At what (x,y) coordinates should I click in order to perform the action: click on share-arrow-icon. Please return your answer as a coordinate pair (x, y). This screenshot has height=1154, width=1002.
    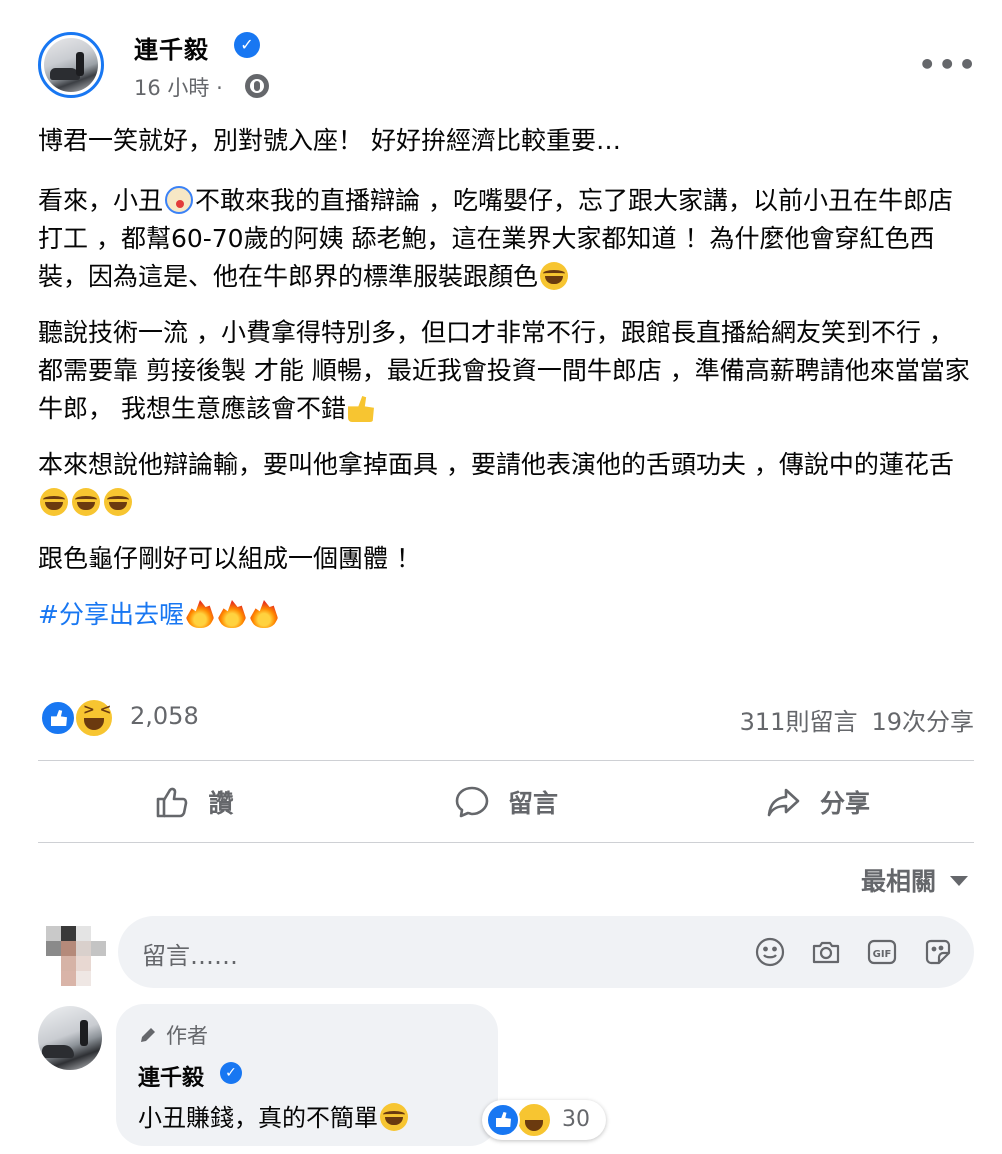
    Looking at the image, I should click on (783, 802).